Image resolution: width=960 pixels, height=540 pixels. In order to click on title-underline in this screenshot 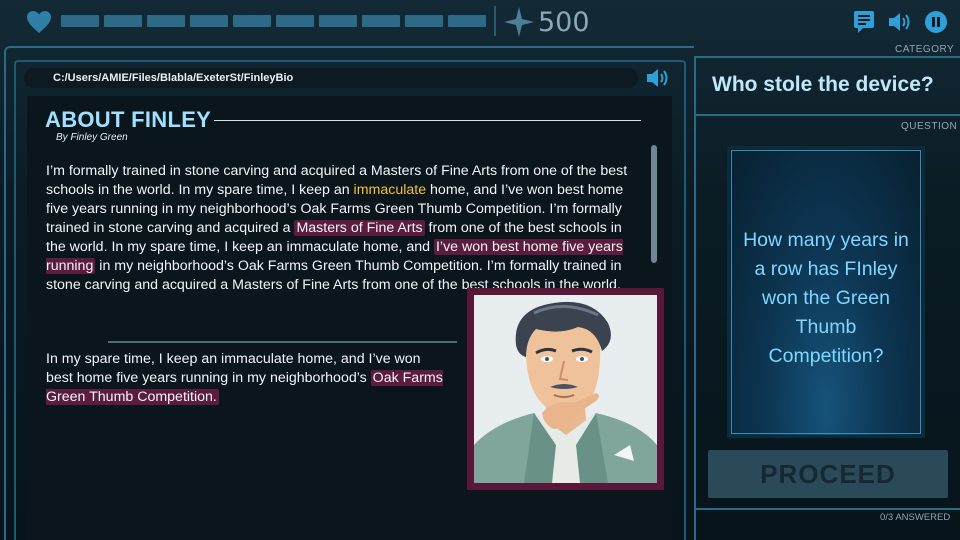, I will do `click(427, 120)`.